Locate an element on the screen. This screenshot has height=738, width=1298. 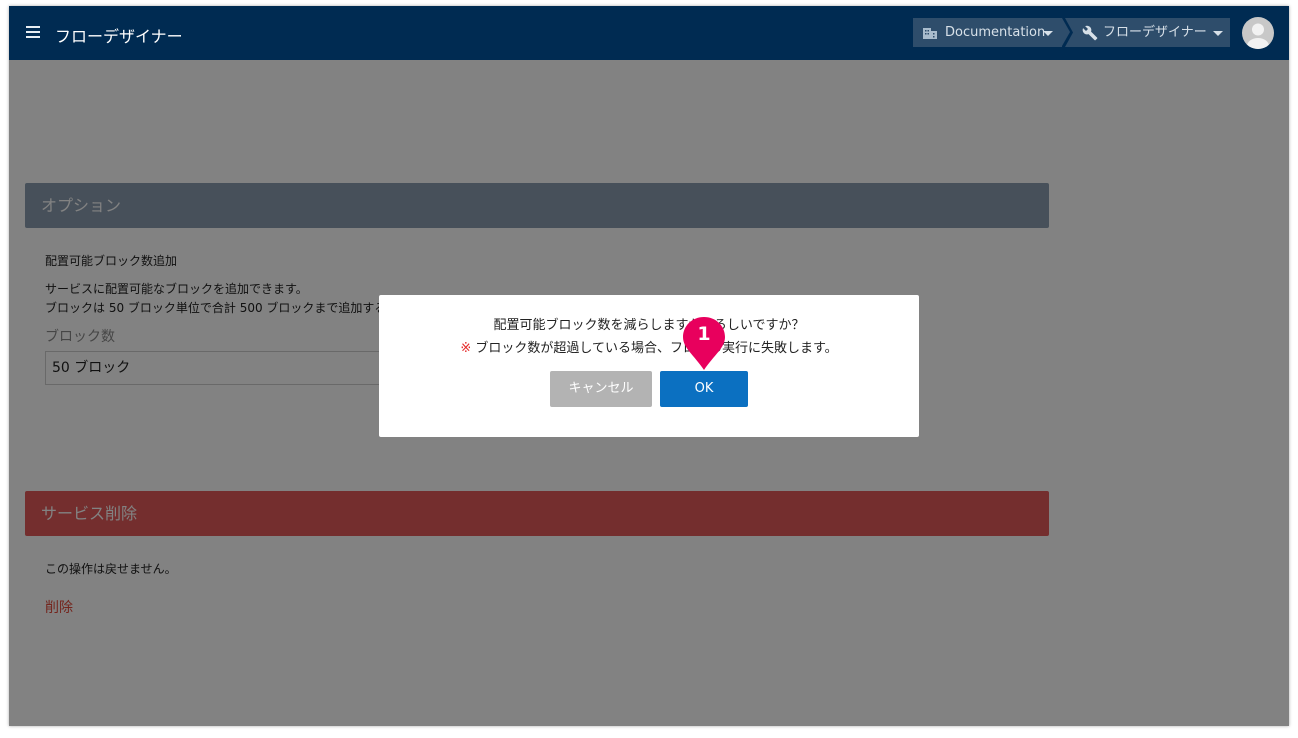
breadcrumb-flow-designer: フローデザイナー is located at coordinates (1151, 32).